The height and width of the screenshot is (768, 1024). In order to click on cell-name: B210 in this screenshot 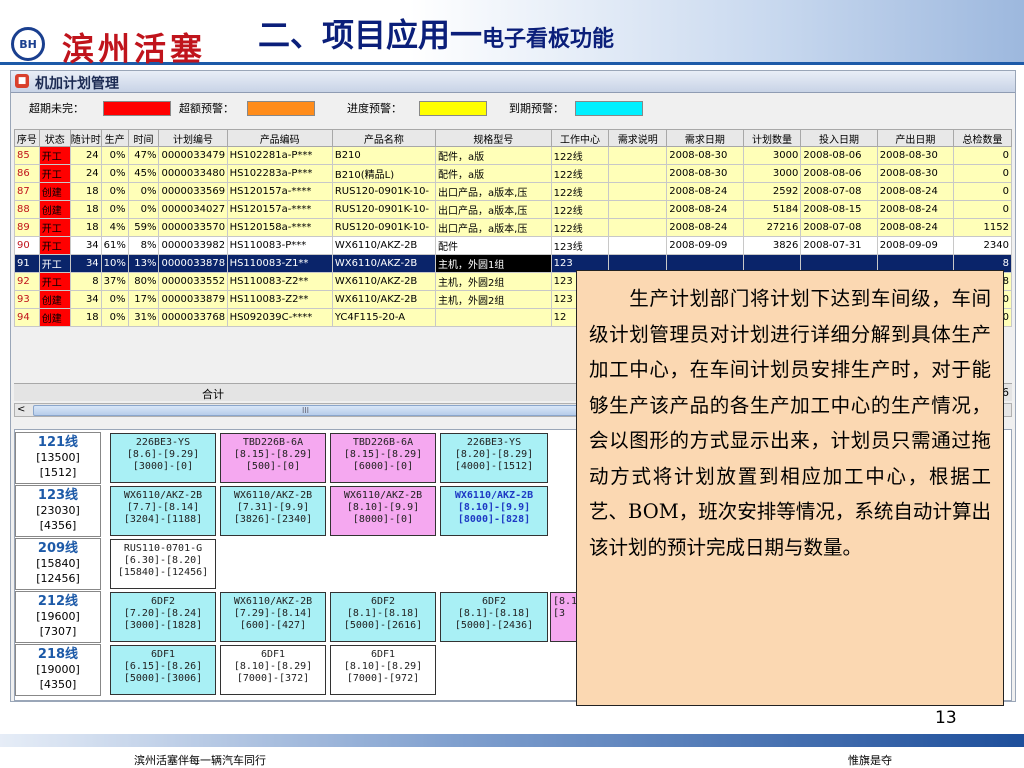, I will do `click(384, 155)`.